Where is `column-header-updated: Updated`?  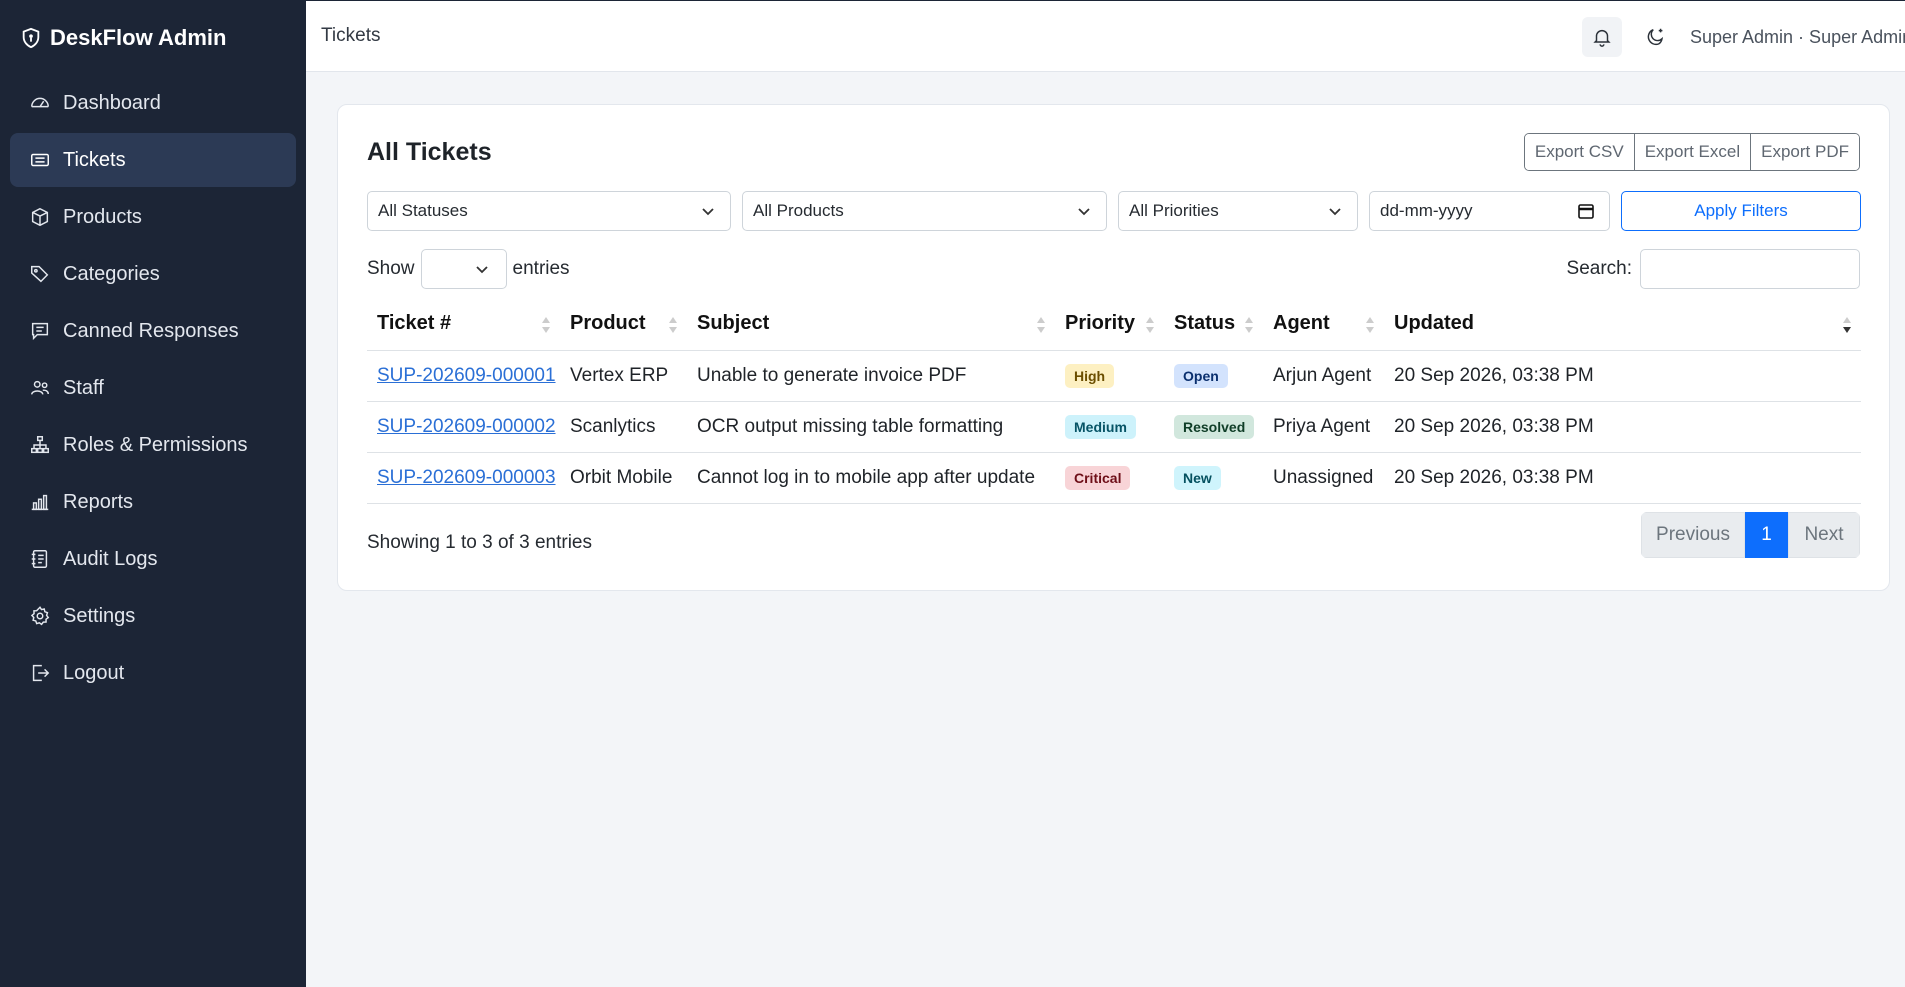
column-header-updated: Updated is located at coordinates (1622, 324).